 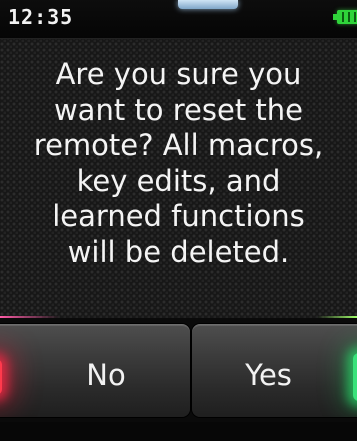 I want to click on clock: 12:35, so click(x=41, y=17).